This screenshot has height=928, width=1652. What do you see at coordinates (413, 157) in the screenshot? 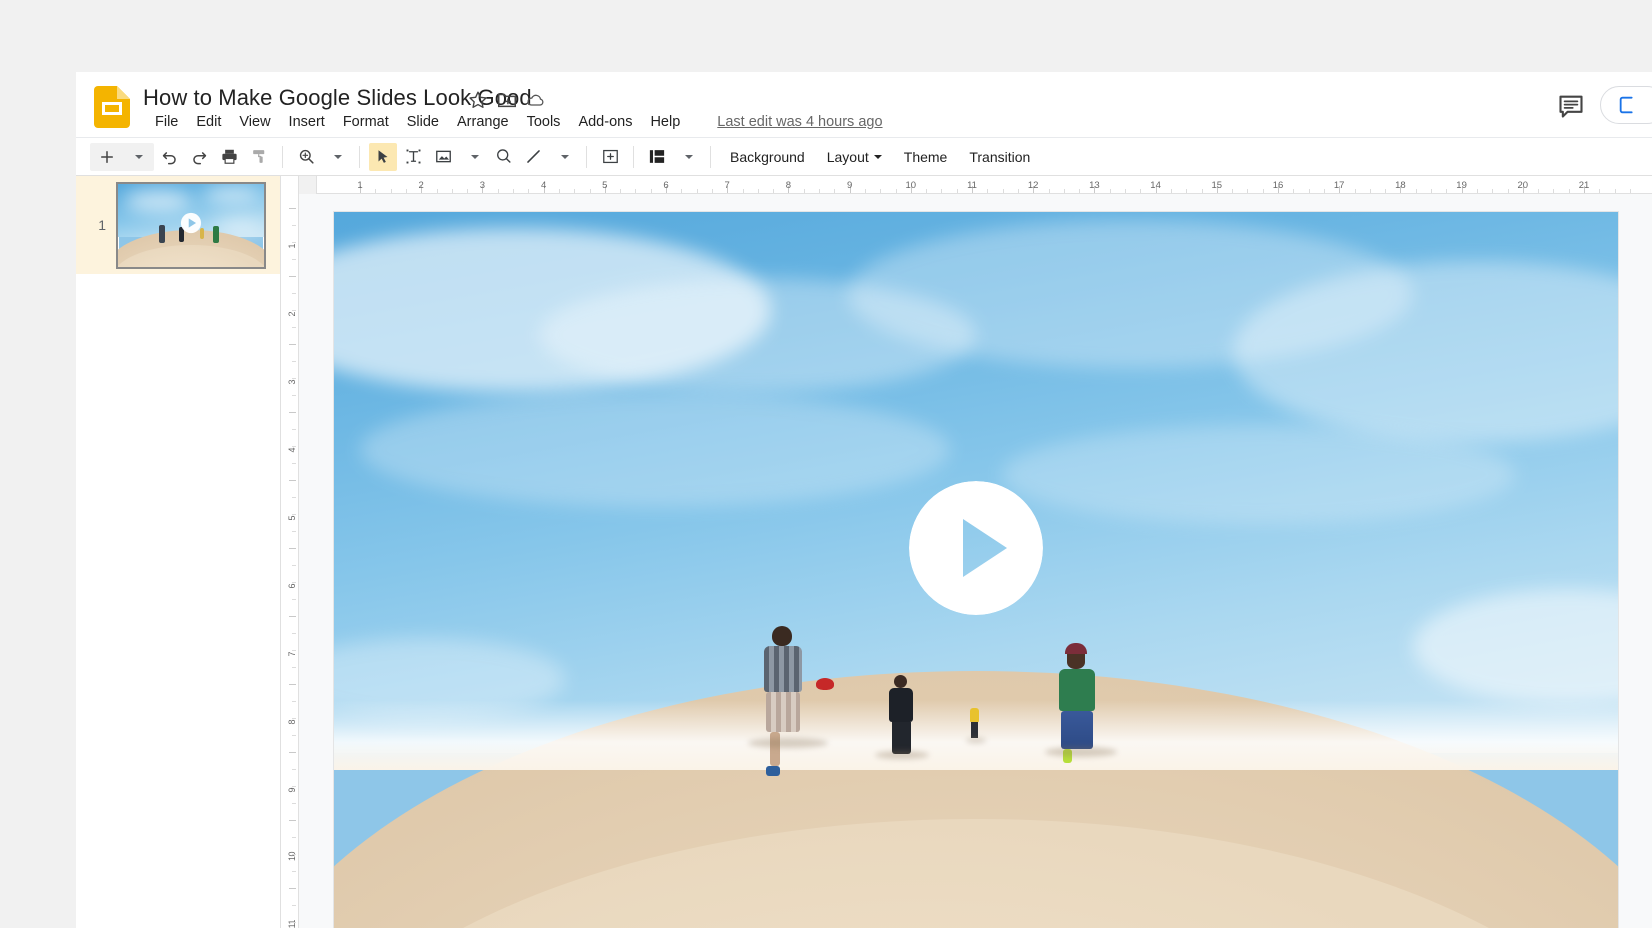
I see `text-box-button` at bounding box center [413, 157].